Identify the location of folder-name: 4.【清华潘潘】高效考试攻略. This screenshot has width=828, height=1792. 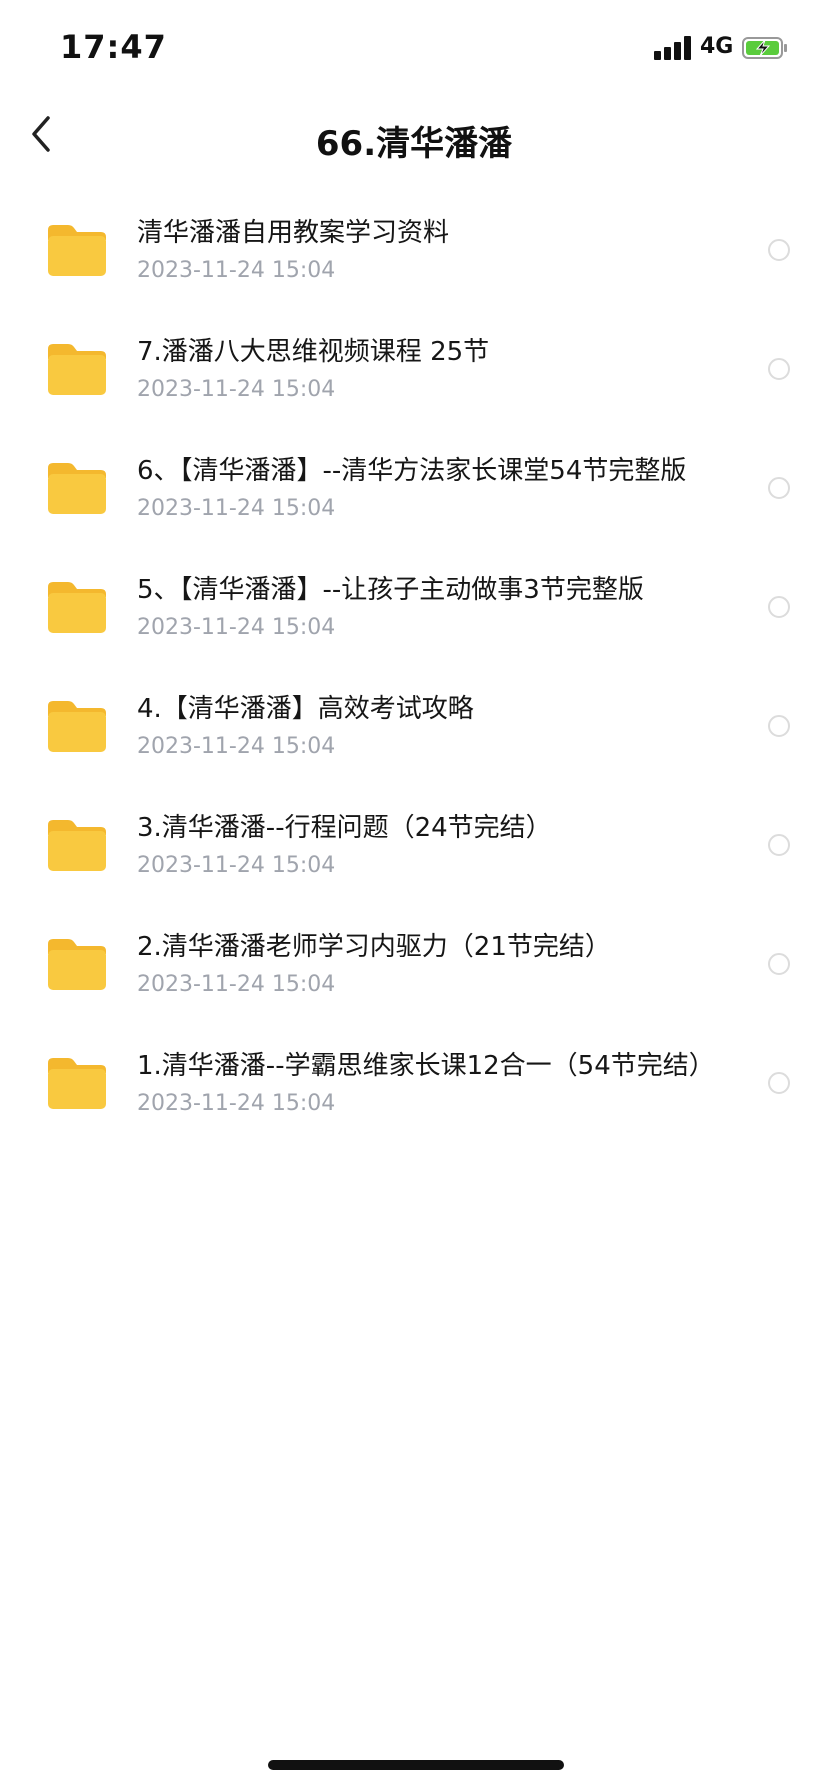
(305, 709).